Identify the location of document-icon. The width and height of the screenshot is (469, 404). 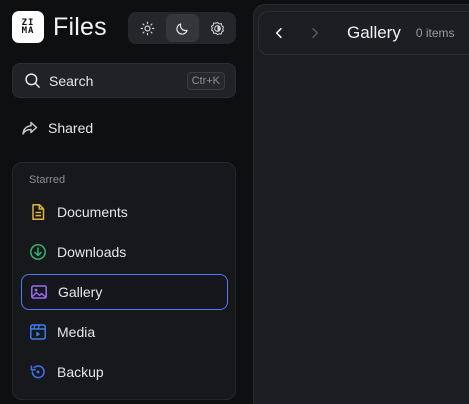
(38, 212).